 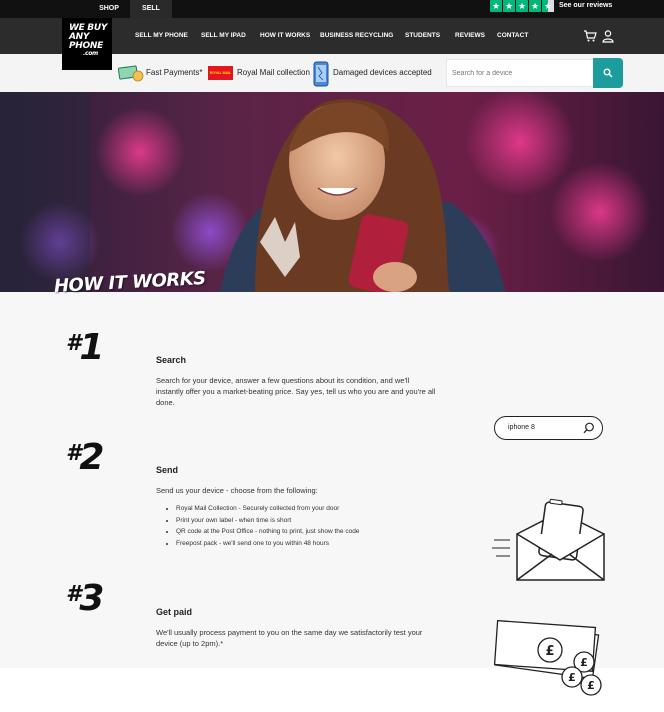 What do you see at coordinates (285, 36) in the screenshot?
I see `nav-link-how-it-works: HOW IT WORKS` at bounding box center [285, 36].